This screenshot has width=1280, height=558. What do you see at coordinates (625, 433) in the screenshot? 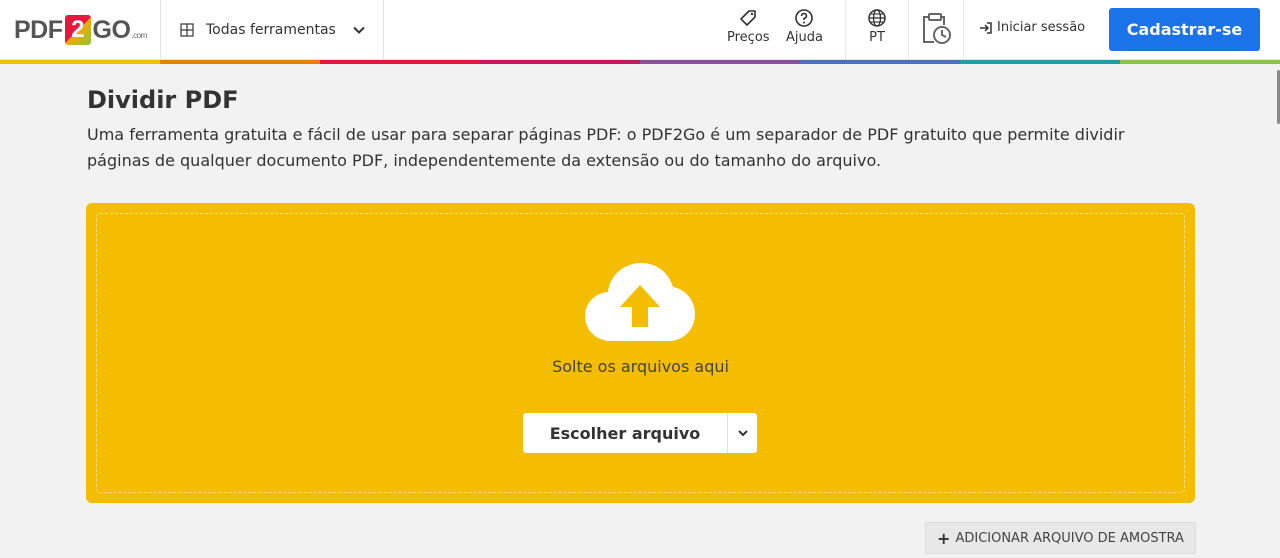
I see `choose-file-button: Escolher arquivo` at bounding box center [625, 433].